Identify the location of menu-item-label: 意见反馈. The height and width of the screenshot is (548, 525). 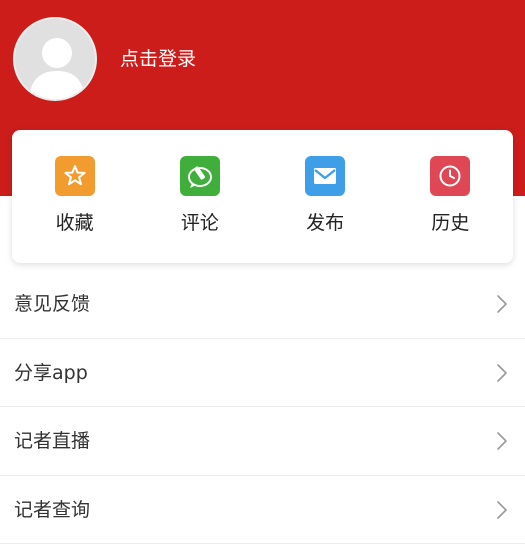
(52, 304).